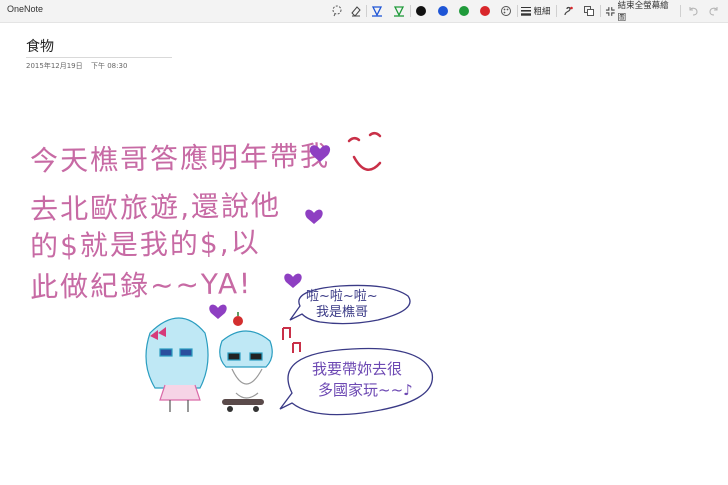 The height and width of the screenshot is (485, 728). Describe the element at coordinates (610, 11) in the screenshot. I see `exit-fullscreen-icon` at that location.